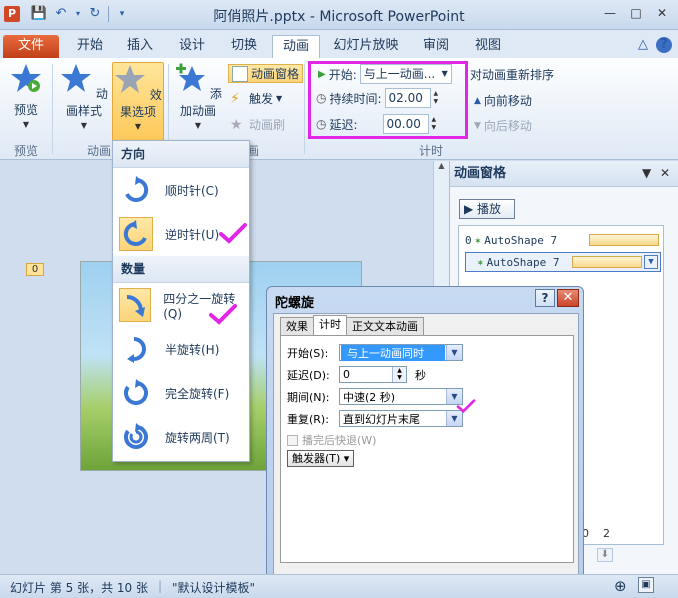 This screenshot has width=678, height=598. What do you see at coordinates (346, 374) in the screenshot?
I see `dialog-delay-value: 0` at bounding box center [346, 374].